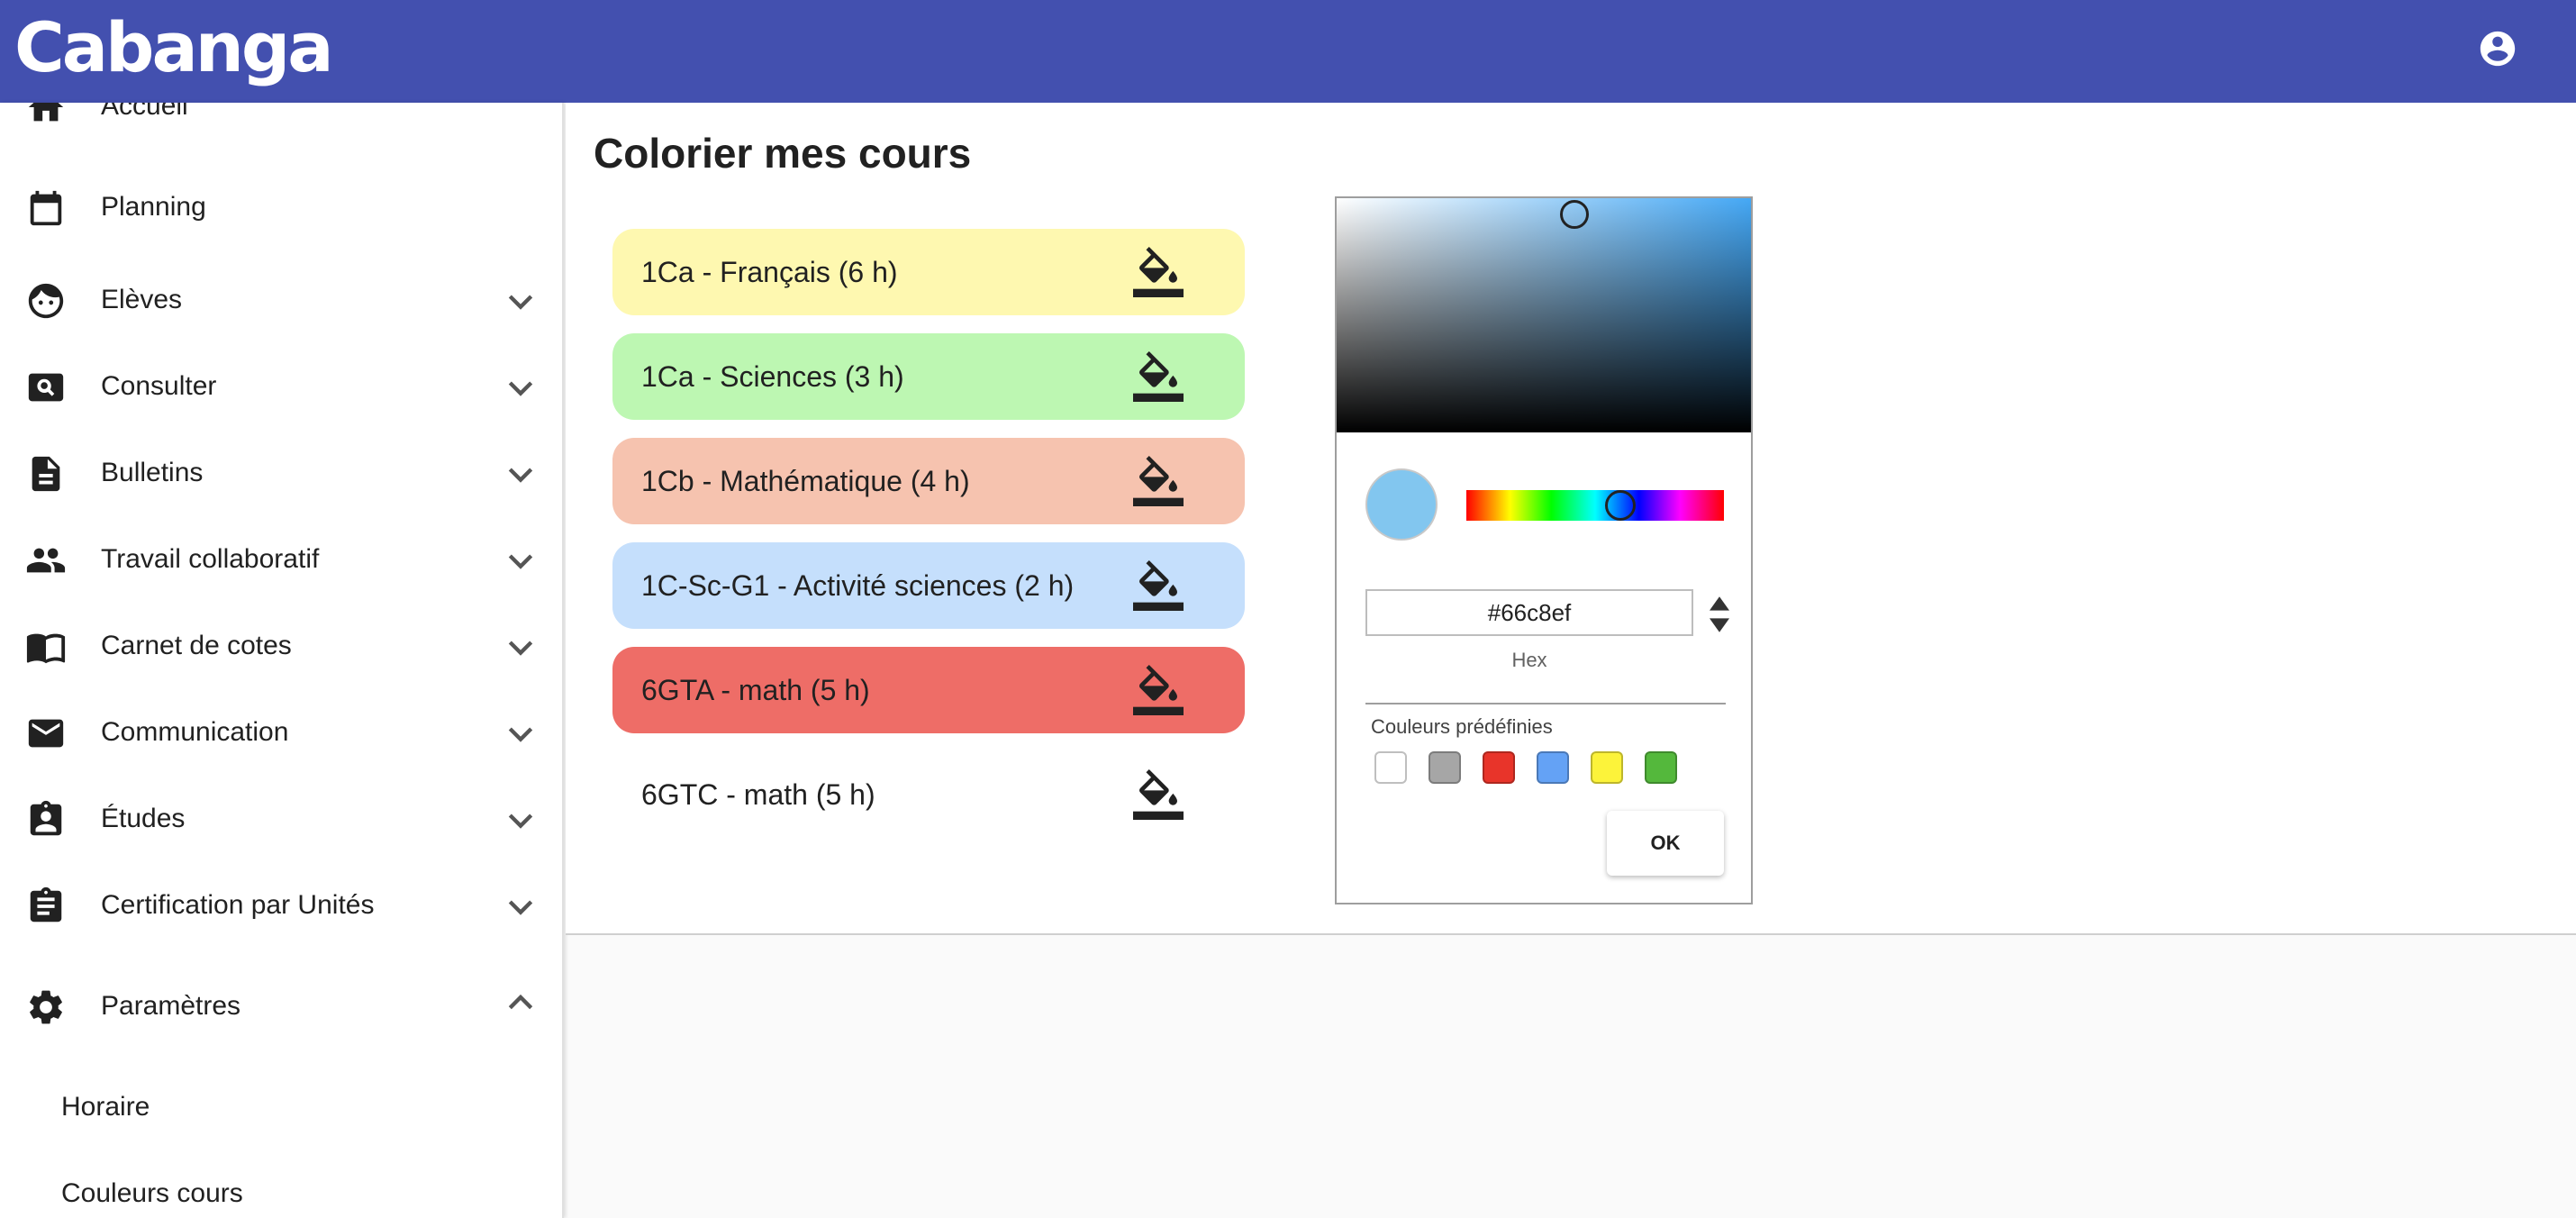 Image resolution: width=2576 pixels, height=1218 pixels. Describe the element at coordinates (46, 648) in the screenshot. I see `book-icon` at that location.